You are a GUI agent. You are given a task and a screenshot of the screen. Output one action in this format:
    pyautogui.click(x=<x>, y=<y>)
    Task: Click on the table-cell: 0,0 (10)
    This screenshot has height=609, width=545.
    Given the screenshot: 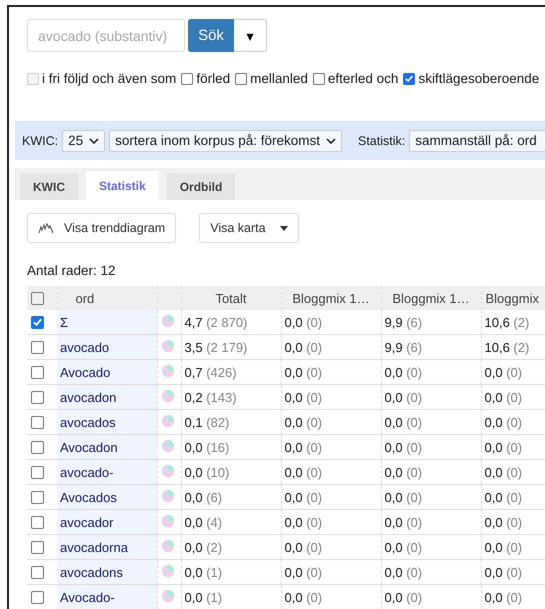 What is the action you would take?
    pyautogui.click(x=207, y=472)
    